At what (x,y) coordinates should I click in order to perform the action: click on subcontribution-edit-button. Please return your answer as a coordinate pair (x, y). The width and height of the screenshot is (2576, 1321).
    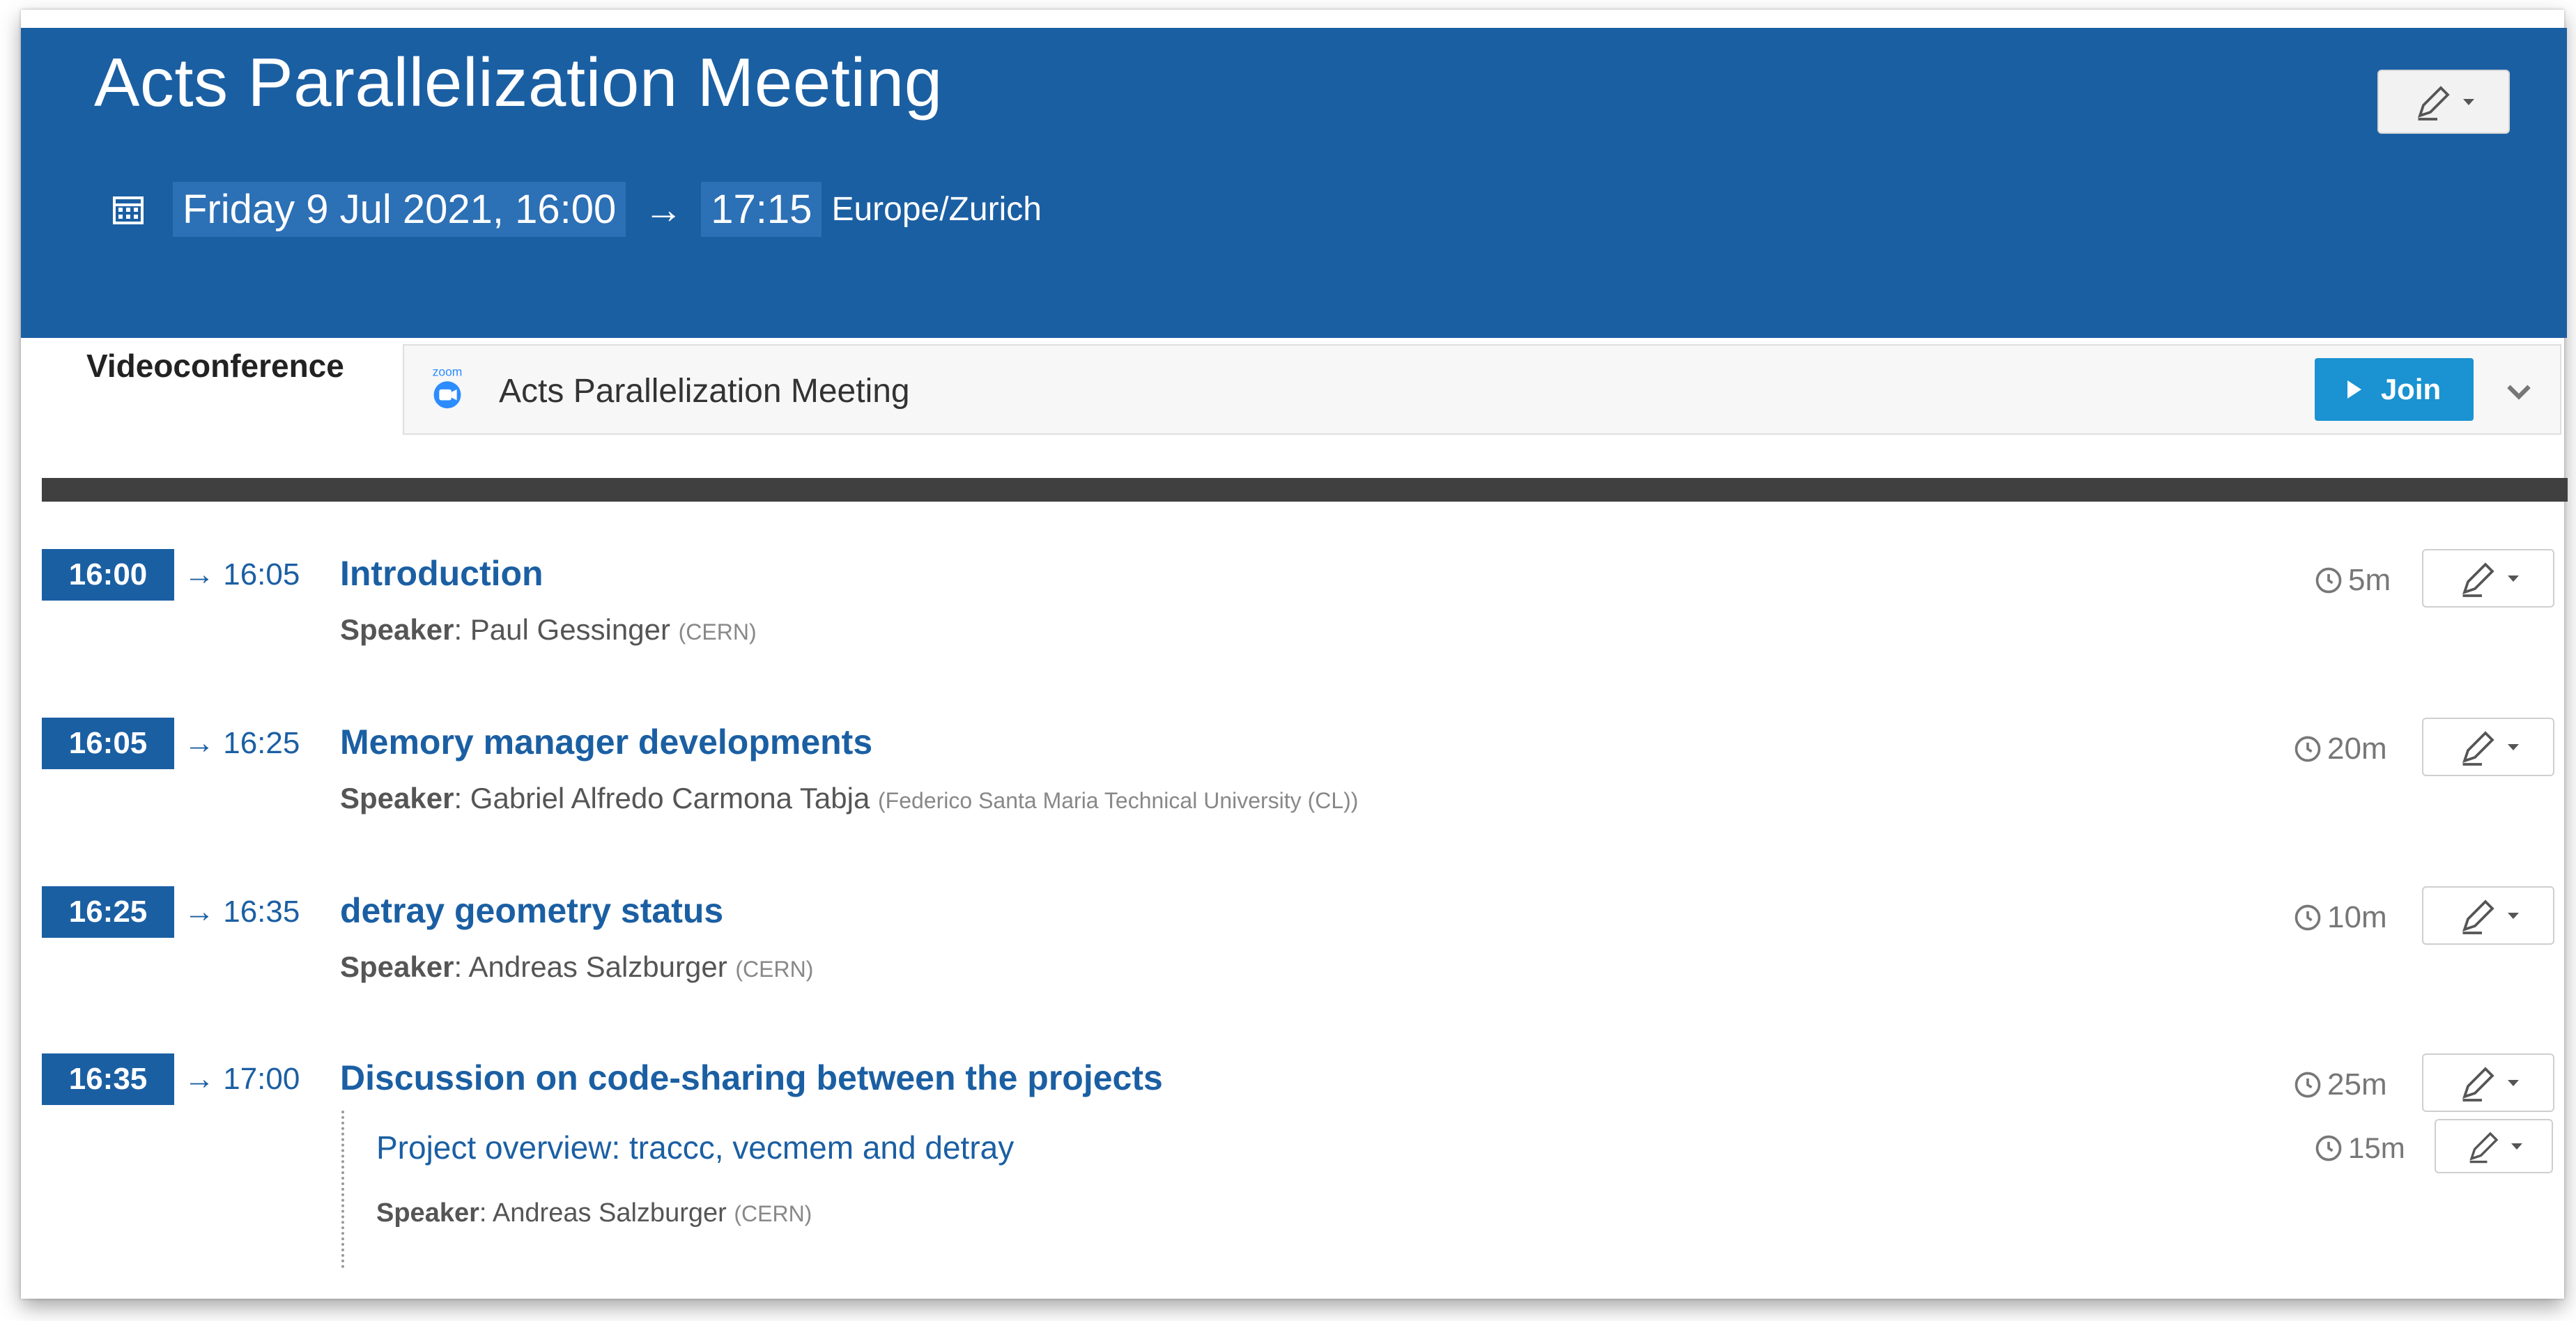
    Looking at the image, I should click on (2494, 1146).